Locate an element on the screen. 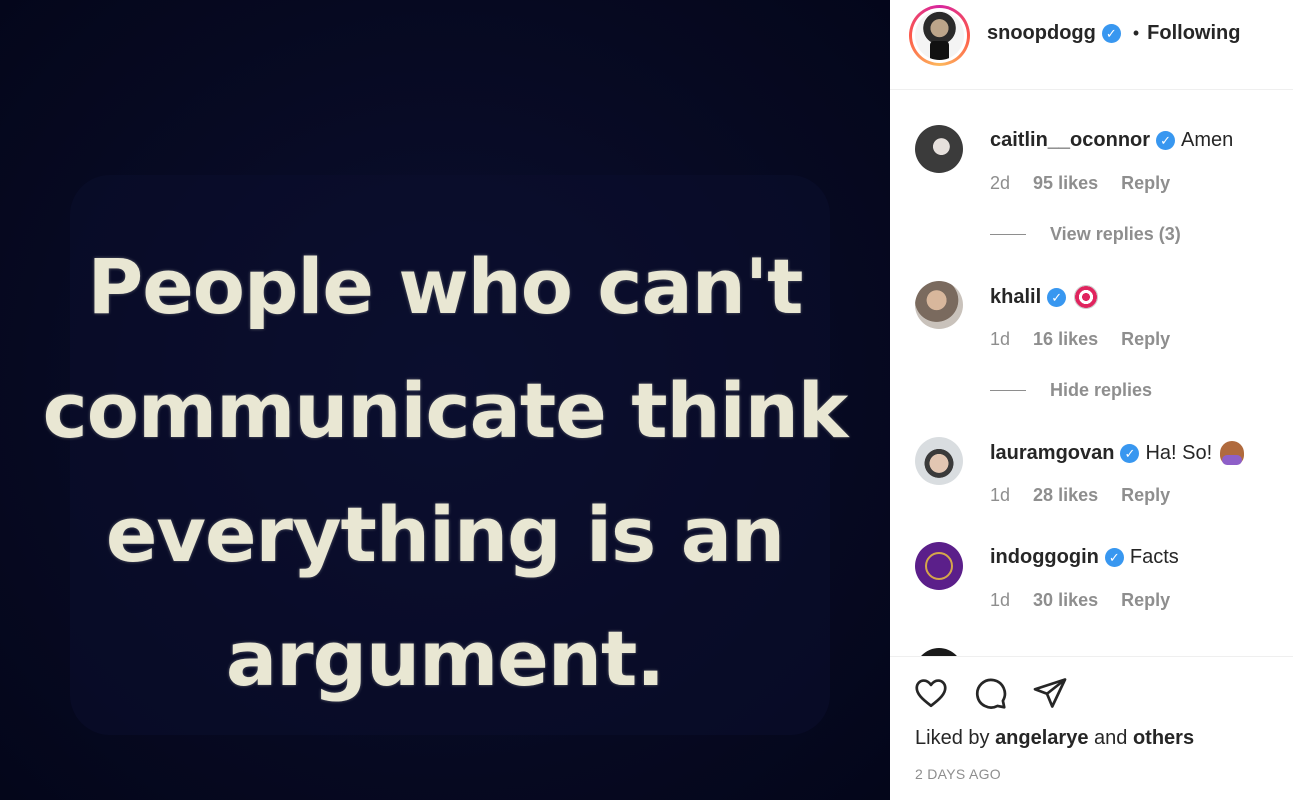  comment-likes: 30 likes is located at coordinates (1065, 600).